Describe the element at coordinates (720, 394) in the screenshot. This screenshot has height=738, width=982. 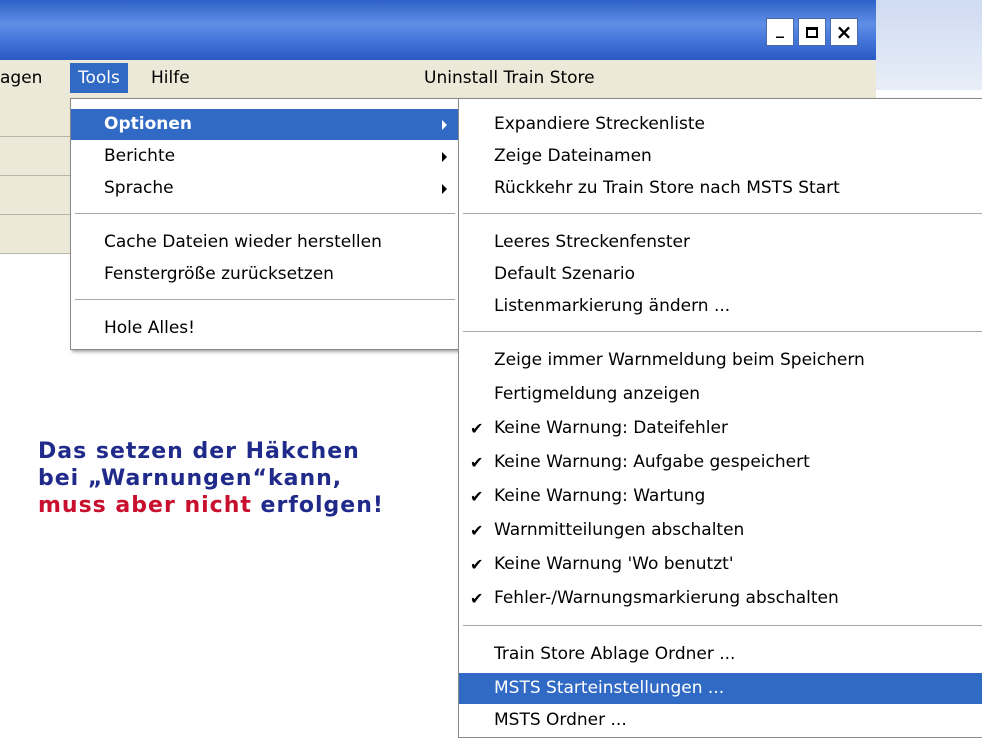
I see `option-show-completion: Fertigmeldung anzeigen` at that location.